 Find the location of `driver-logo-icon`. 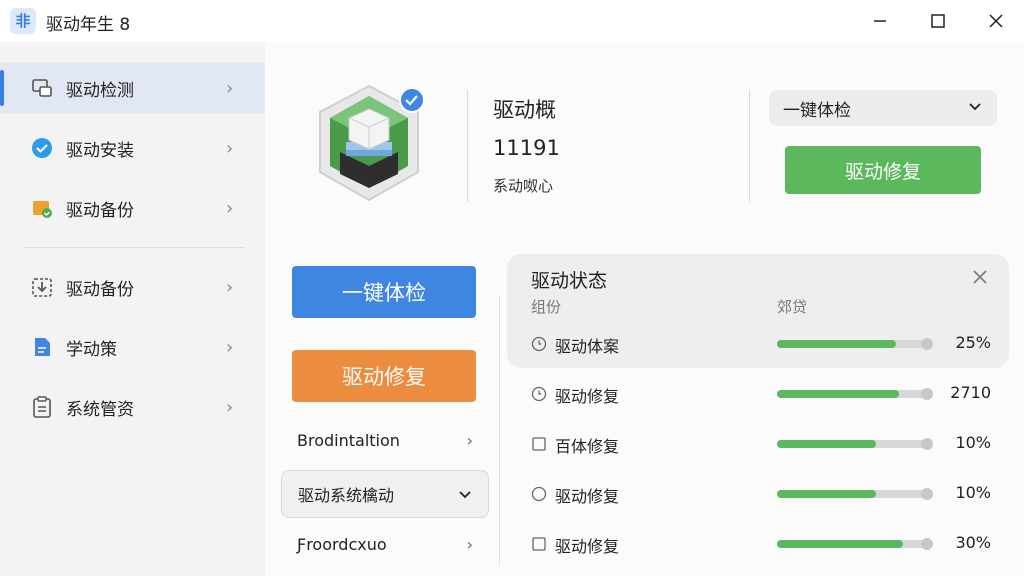

driver-logo-icon is located at coordinates (372, 143).